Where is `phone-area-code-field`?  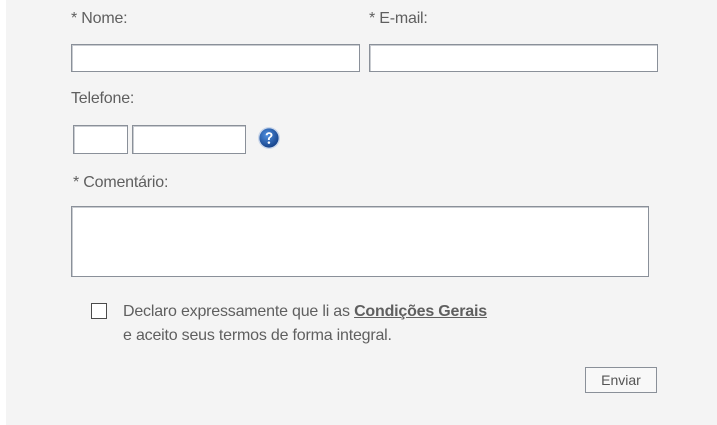
phone-area-code-field is located at coordinates (100, 139).